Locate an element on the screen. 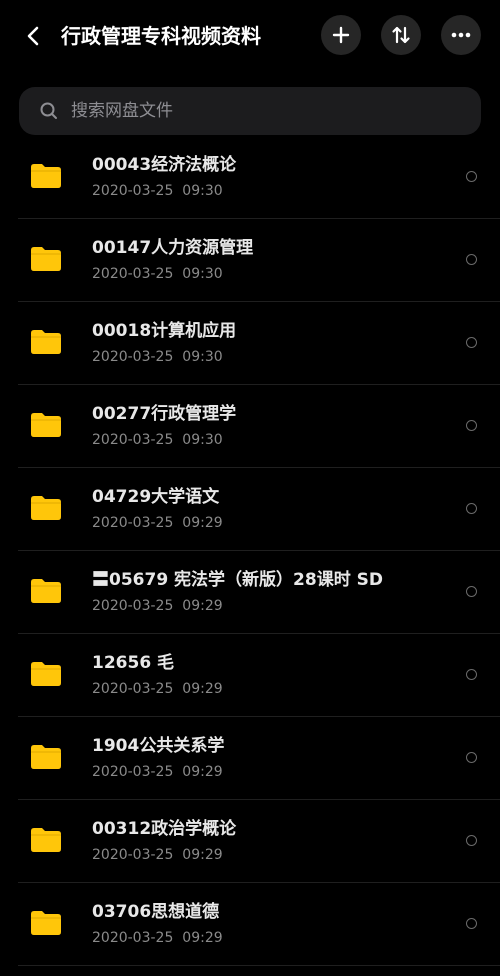  add-button is located at coordinates (341, 35).